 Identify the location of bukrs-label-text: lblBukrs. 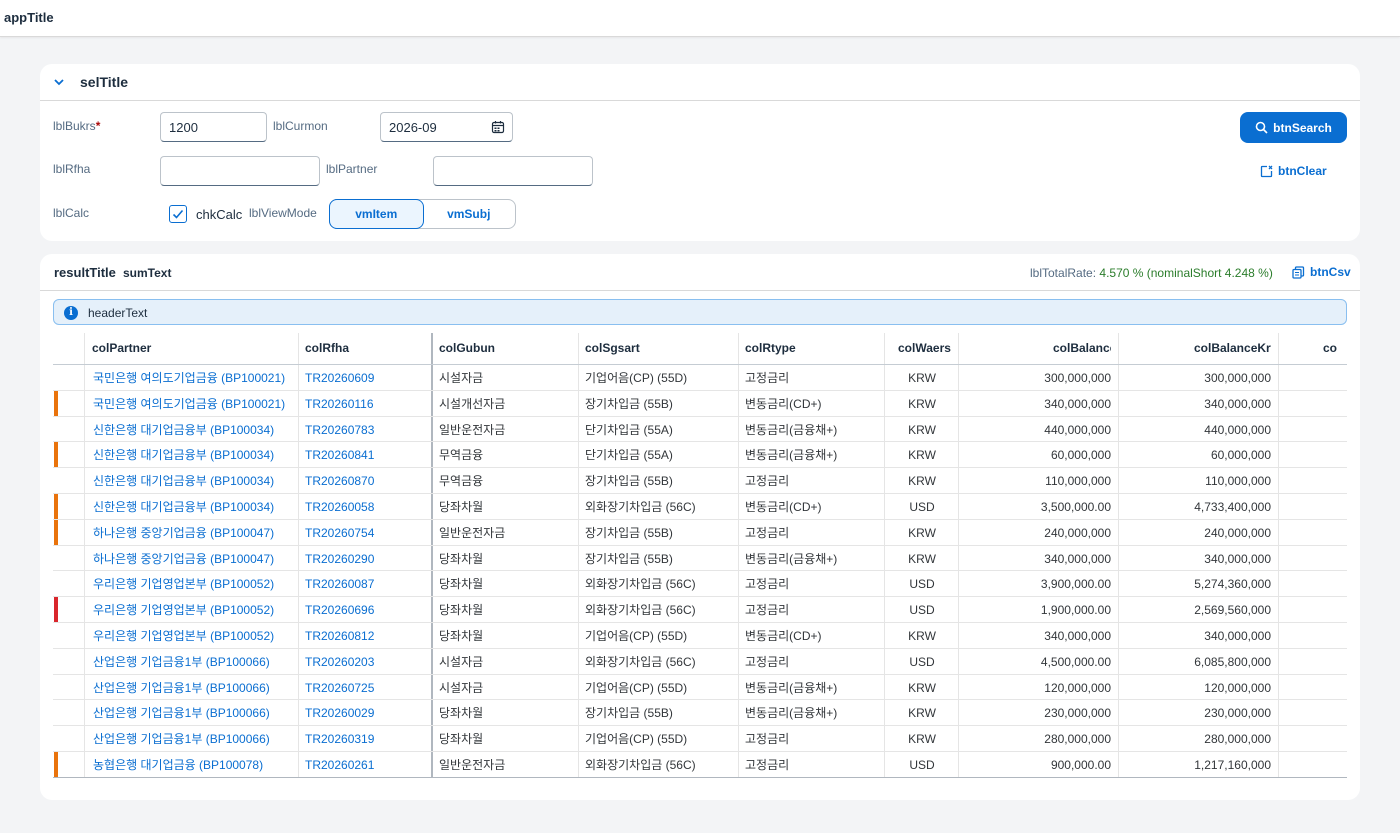
(74, 126).